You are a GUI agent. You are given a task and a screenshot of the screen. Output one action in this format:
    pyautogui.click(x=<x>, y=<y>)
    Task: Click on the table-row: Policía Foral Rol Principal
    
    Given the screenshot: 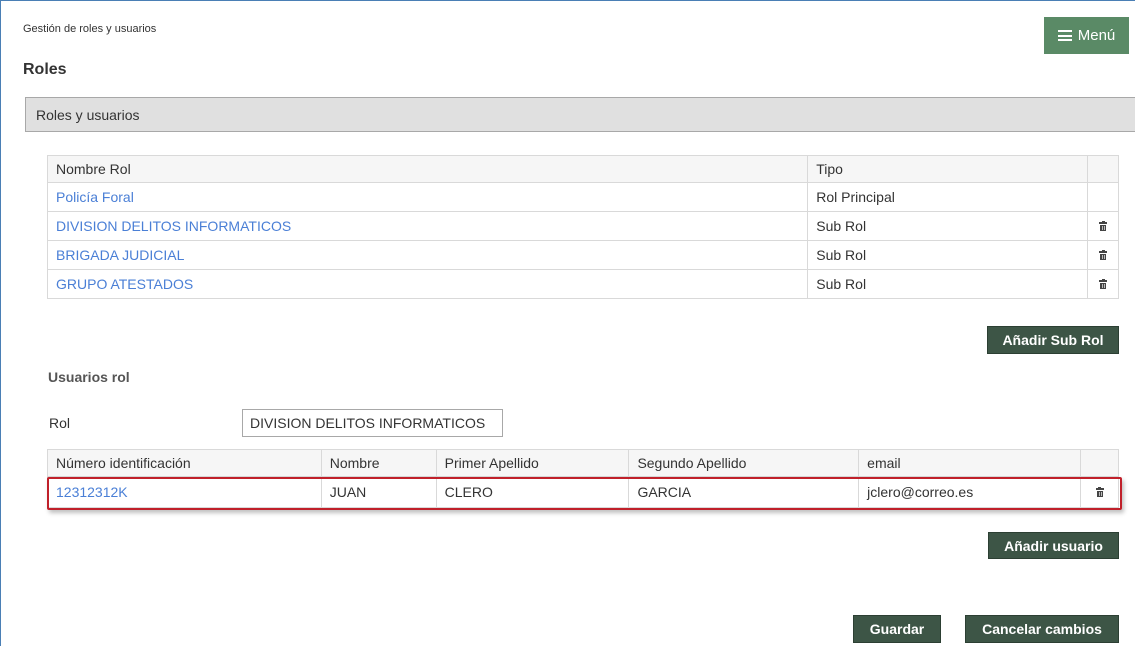 What is the action you would take?
    pyautogui.click(x=582, y=197)
    